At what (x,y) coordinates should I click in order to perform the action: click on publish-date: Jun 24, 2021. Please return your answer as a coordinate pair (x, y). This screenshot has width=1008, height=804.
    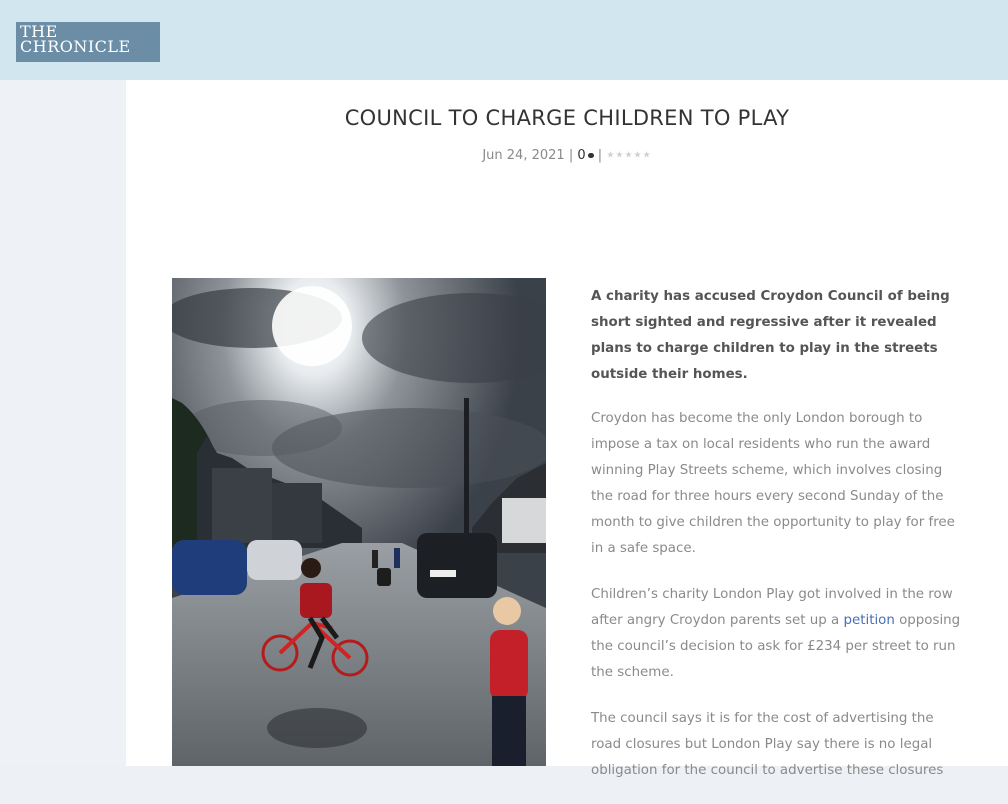
    Looking at the image, I should click on (523, 155).